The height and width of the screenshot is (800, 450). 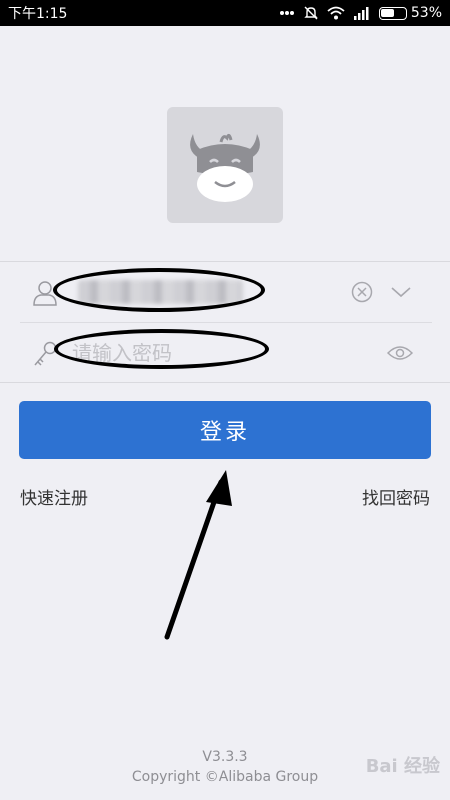 What do you see at coordinates (396, 496) in the screenshot?
I see `forgot-password-link: 找回密码` at bounding box center [396, 496].